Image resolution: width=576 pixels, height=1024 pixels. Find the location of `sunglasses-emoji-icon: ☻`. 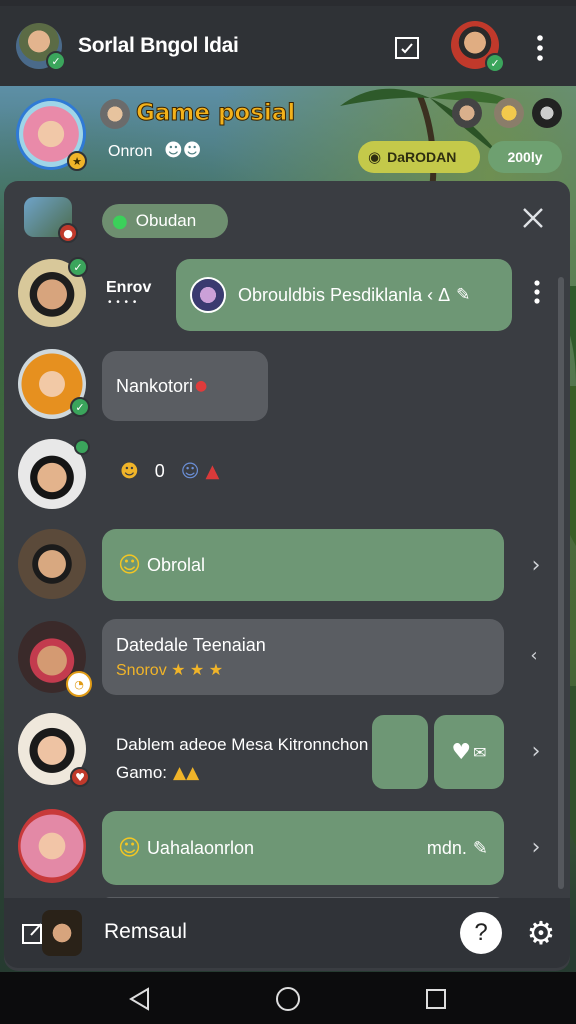

sunglasses-emoji-icon: ☻ is located at coordinates (129, 471).